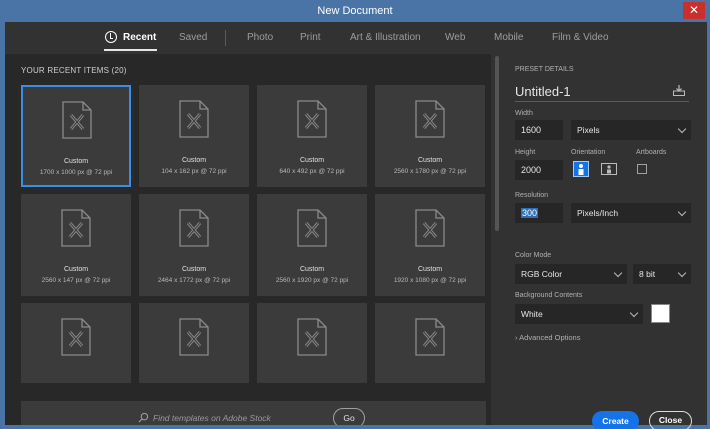  Describe the element at coordinates (532, 195) in the screenshot. I see `resolution-label: Resolution` at that location.